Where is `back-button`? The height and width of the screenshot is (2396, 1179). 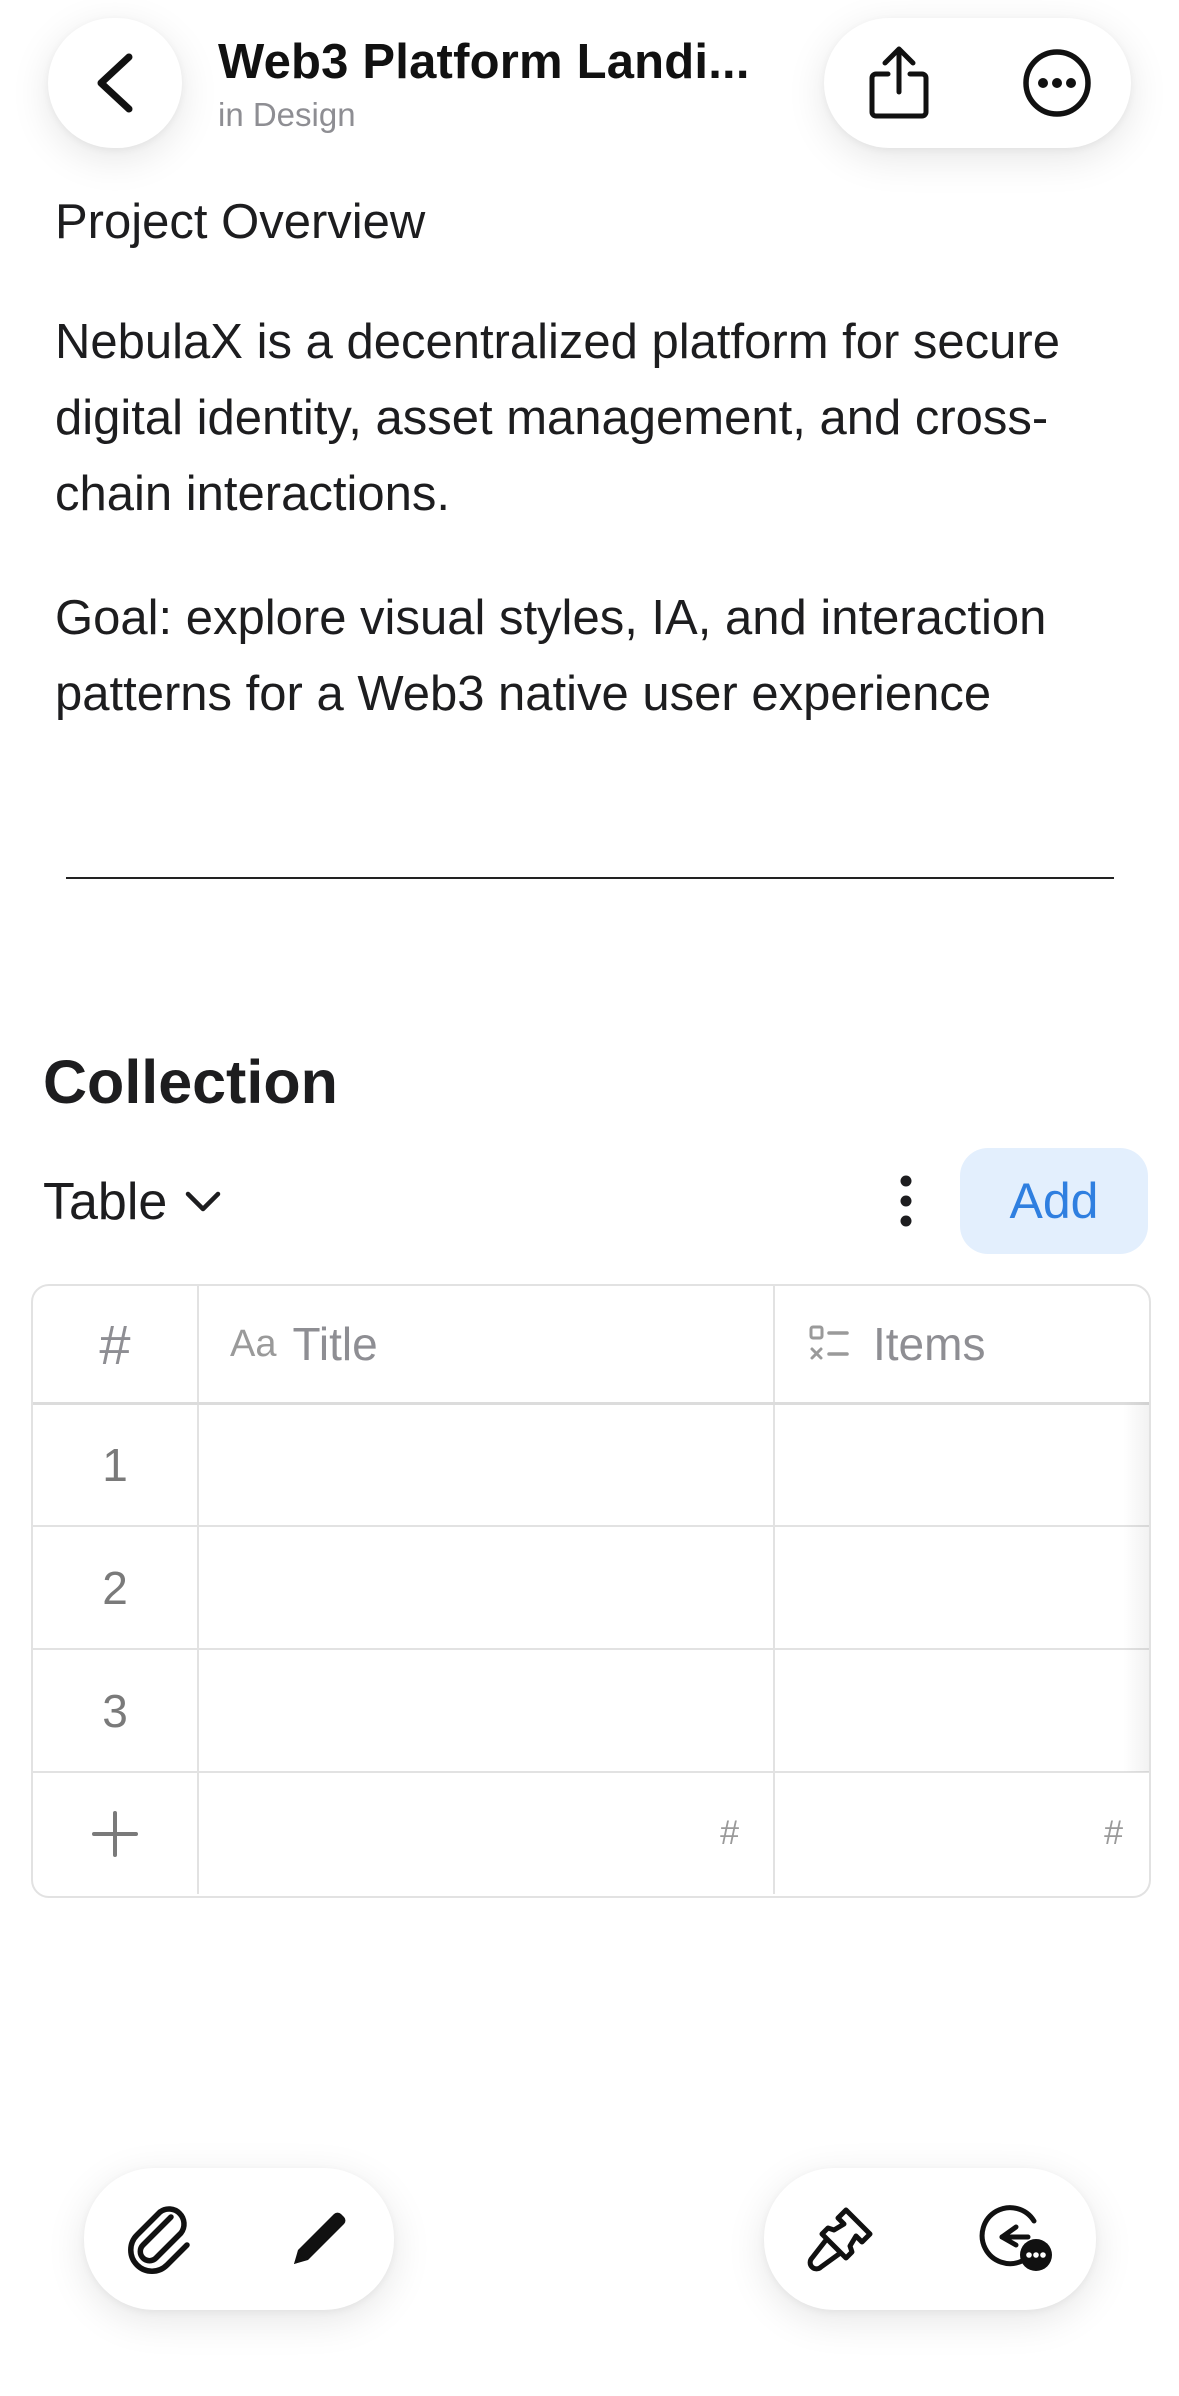
back-button is located at coordinates (115, 83).